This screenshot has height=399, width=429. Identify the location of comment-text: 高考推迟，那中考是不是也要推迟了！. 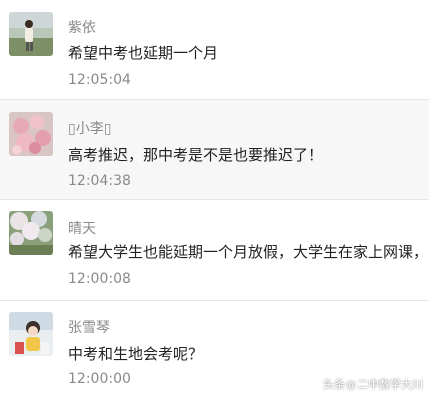
(196, 155).